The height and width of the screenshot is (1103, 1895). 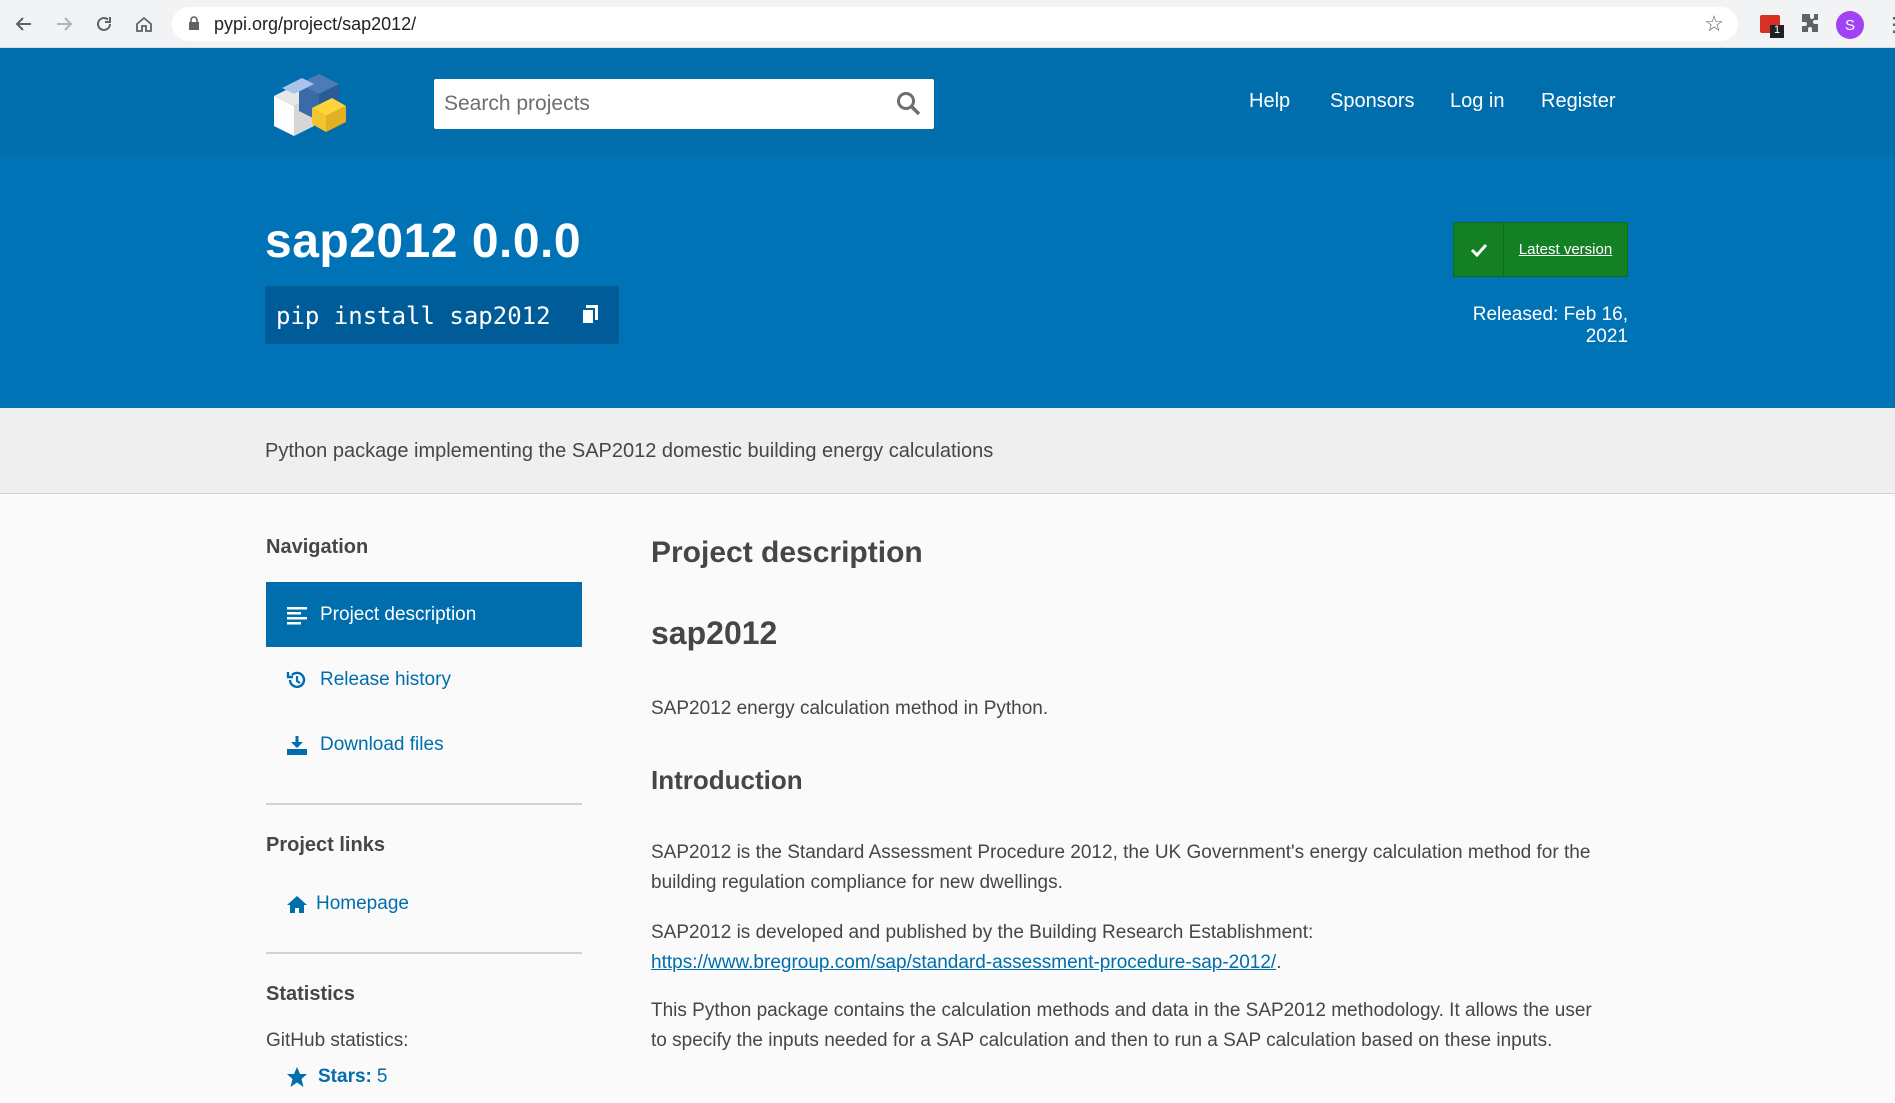 I want to click on latest-version-button: Latest version, so click(x=1540, y=249).